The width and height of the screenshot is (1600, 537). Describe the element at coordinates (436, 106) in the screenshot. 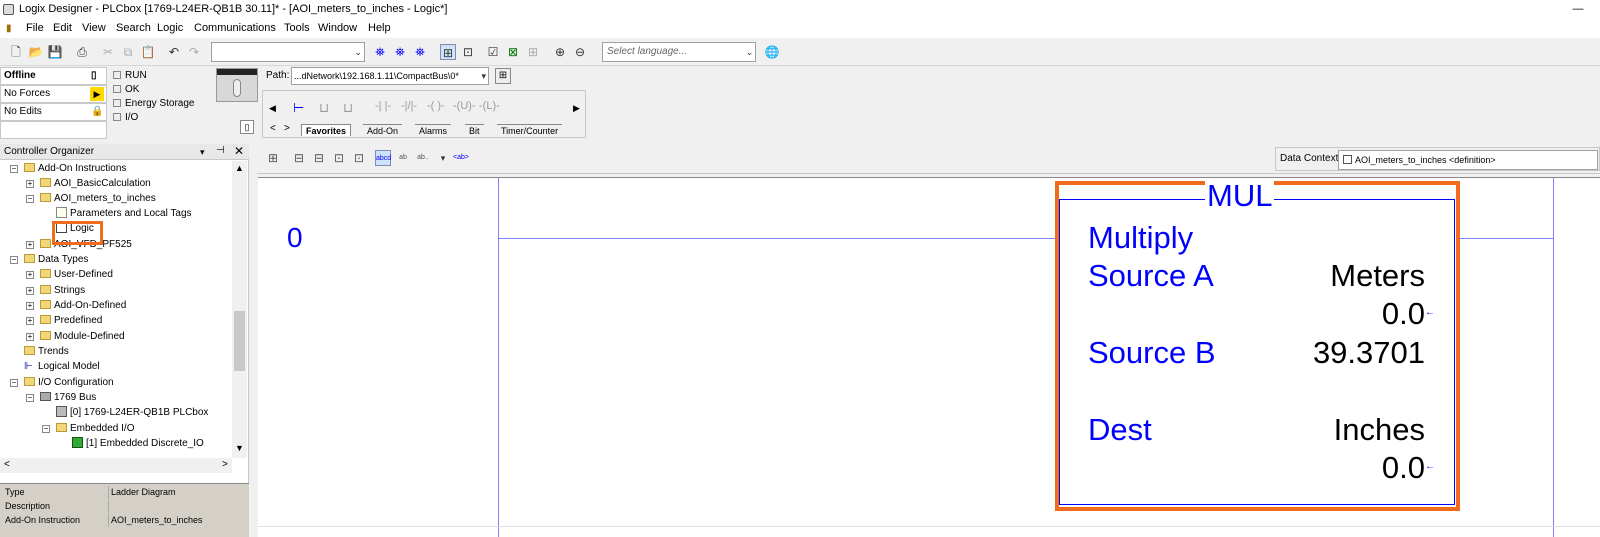

I see `ote-icon: -( )-` at that location.